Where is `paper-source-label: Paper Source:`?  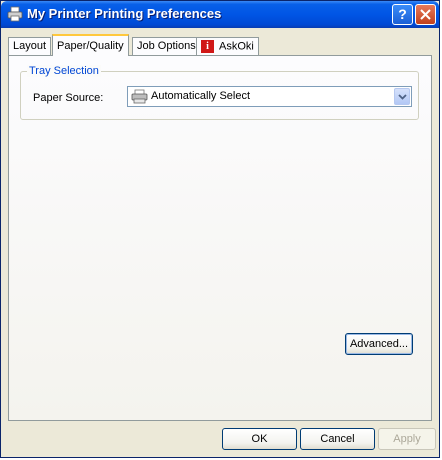 paper-source-label: Paper Source: is located at coordinates (68, 98).